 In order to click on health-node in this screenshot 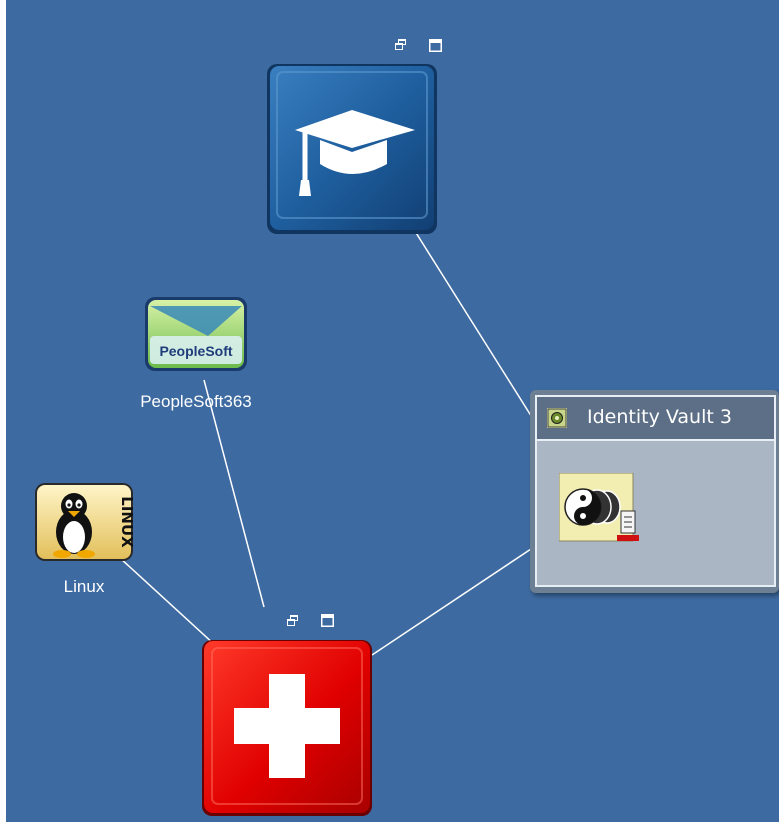, I will do `click(287, 728)`.